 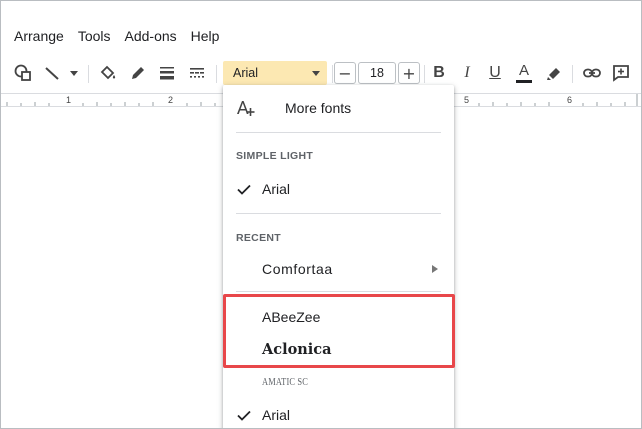 What do you see at coordinates (138, 73) in the screenshot?
I see `border-color-icon` at bounding box center [138, 73].